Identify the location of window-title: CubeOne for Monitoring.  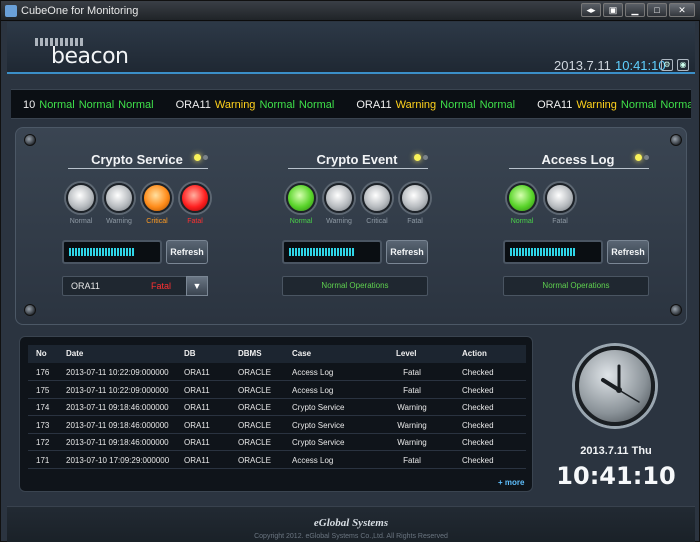
(80, 11).